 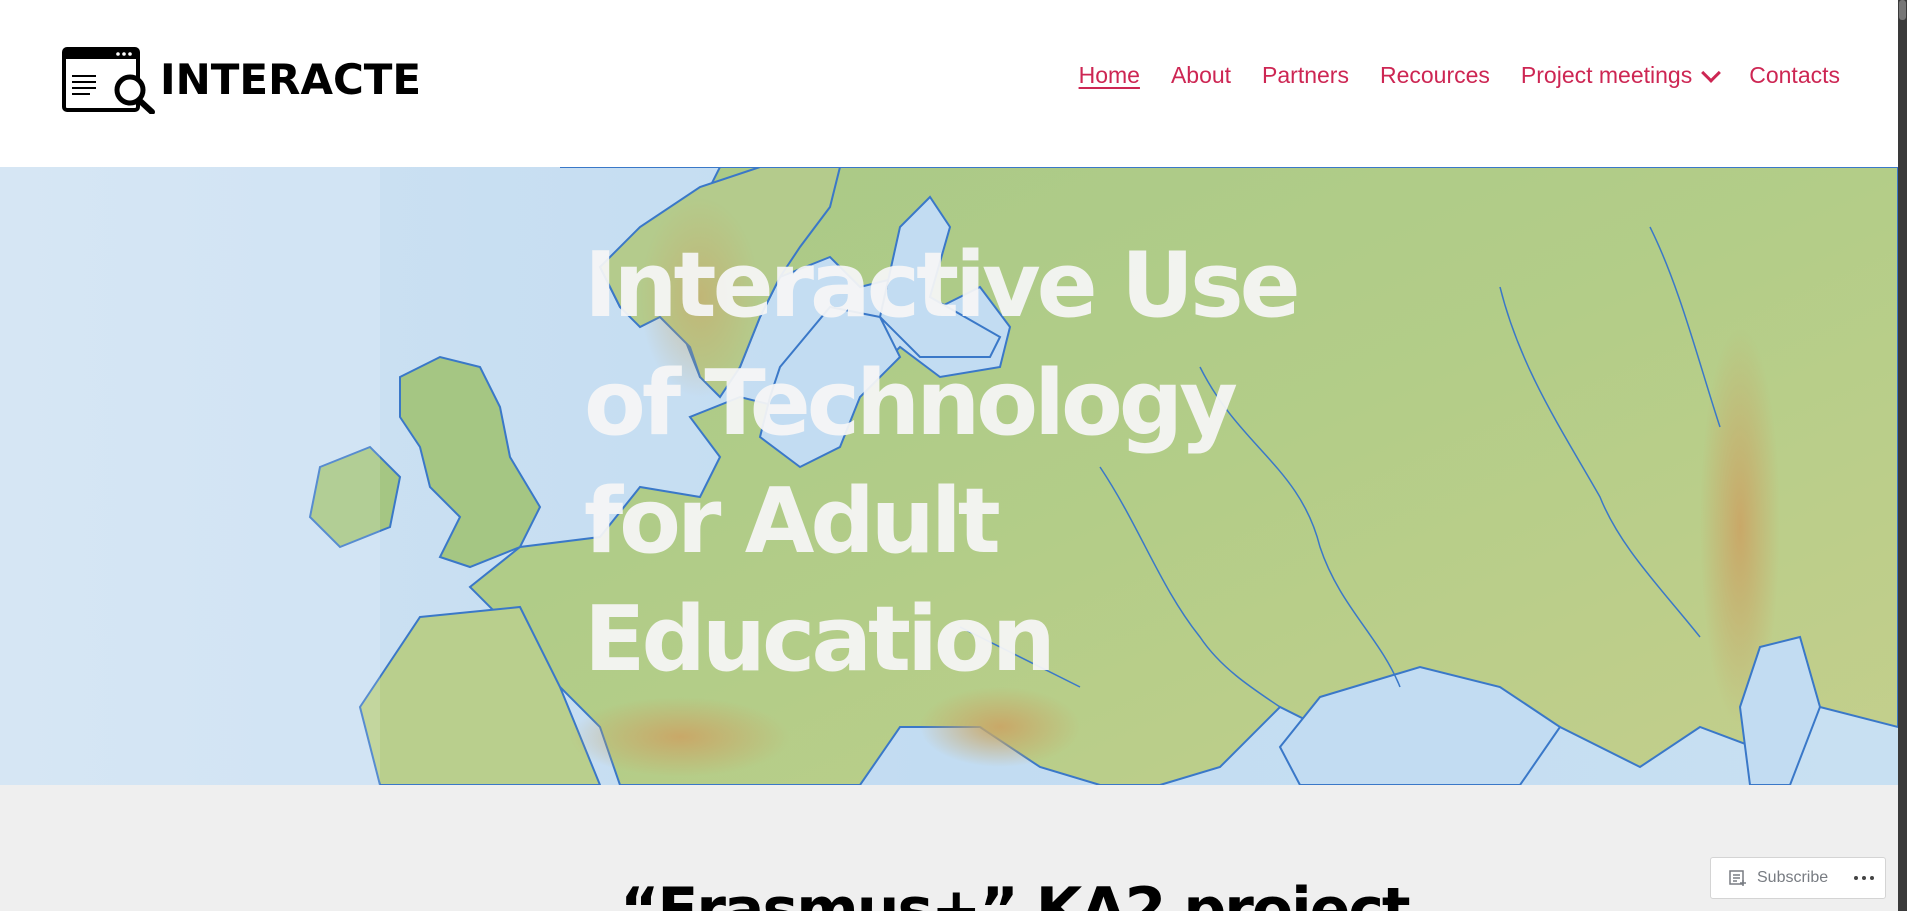 I want to click on nav-item-label: Contacts, so click(x=1794, y=75).